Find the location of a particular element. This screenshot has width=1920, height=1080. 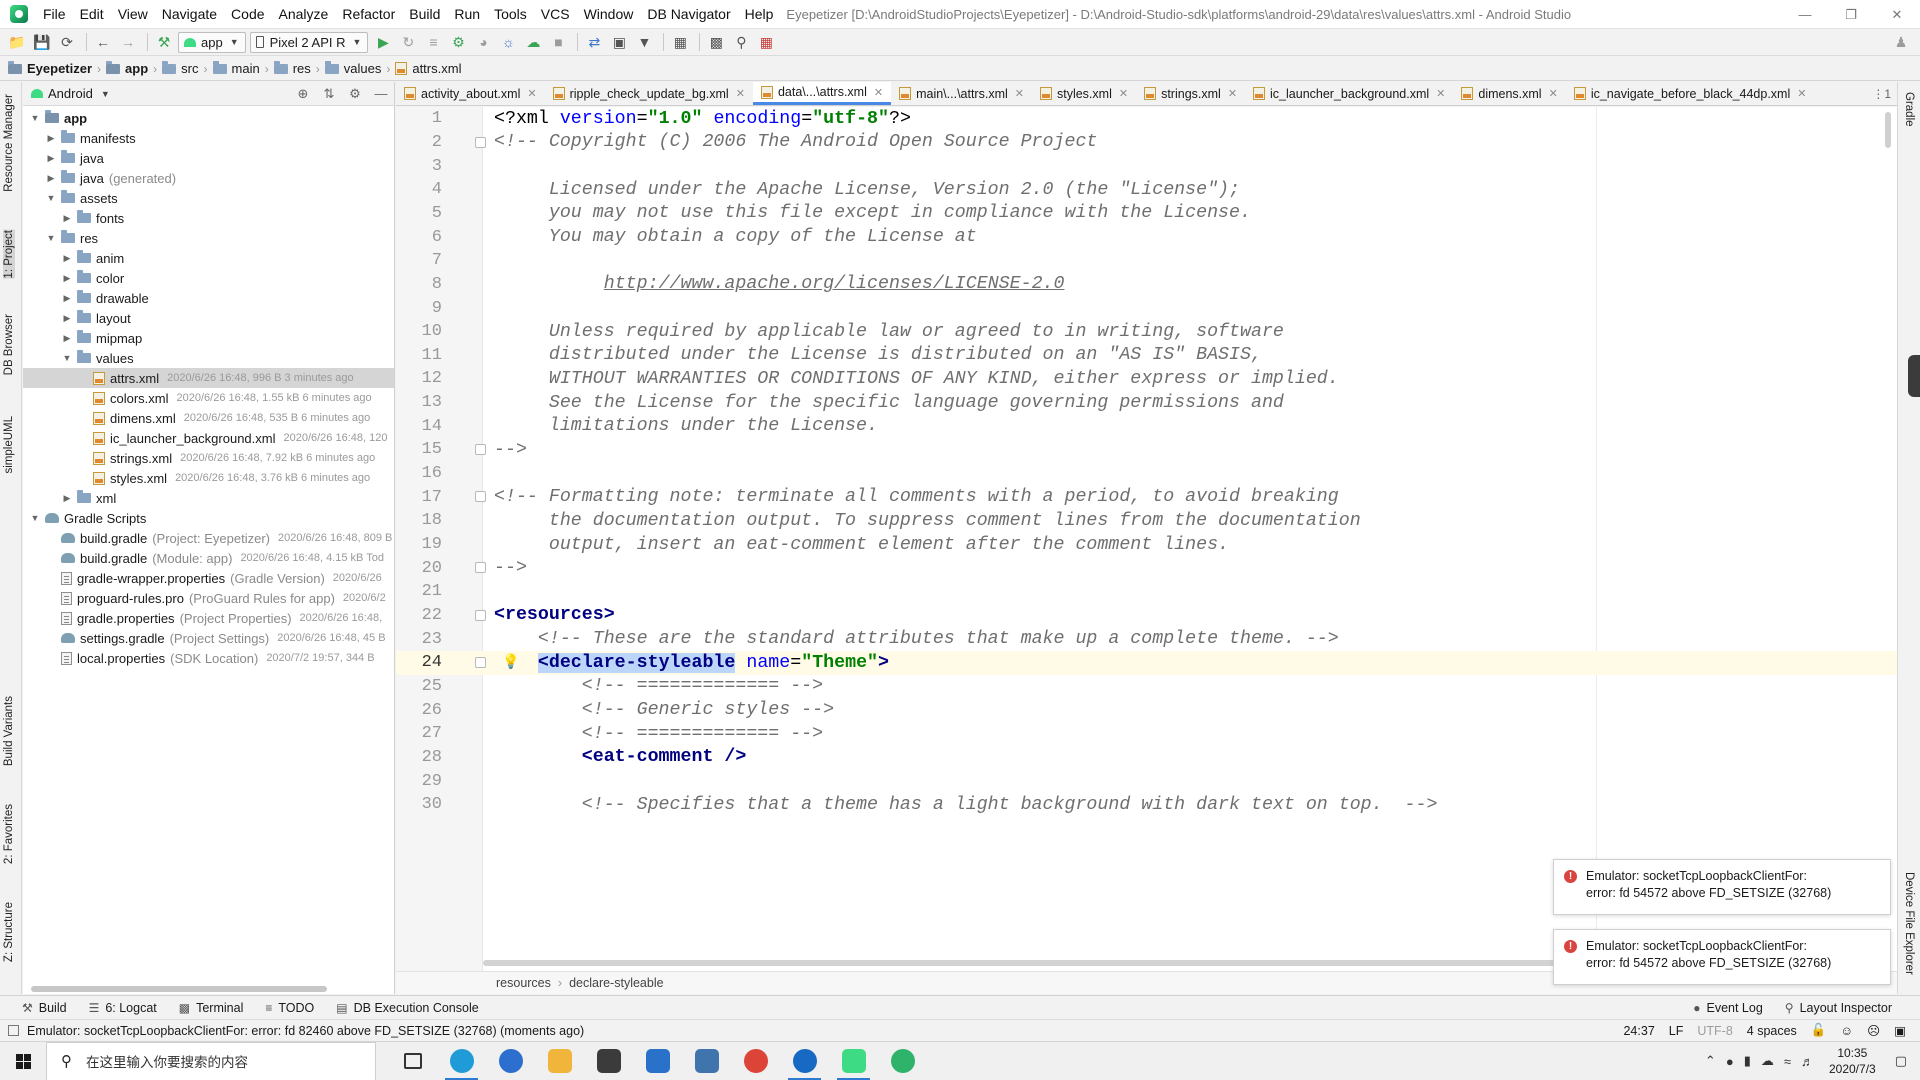

device-selector: Pixel 2 API R ▼ is located at coordinates (309, 42).